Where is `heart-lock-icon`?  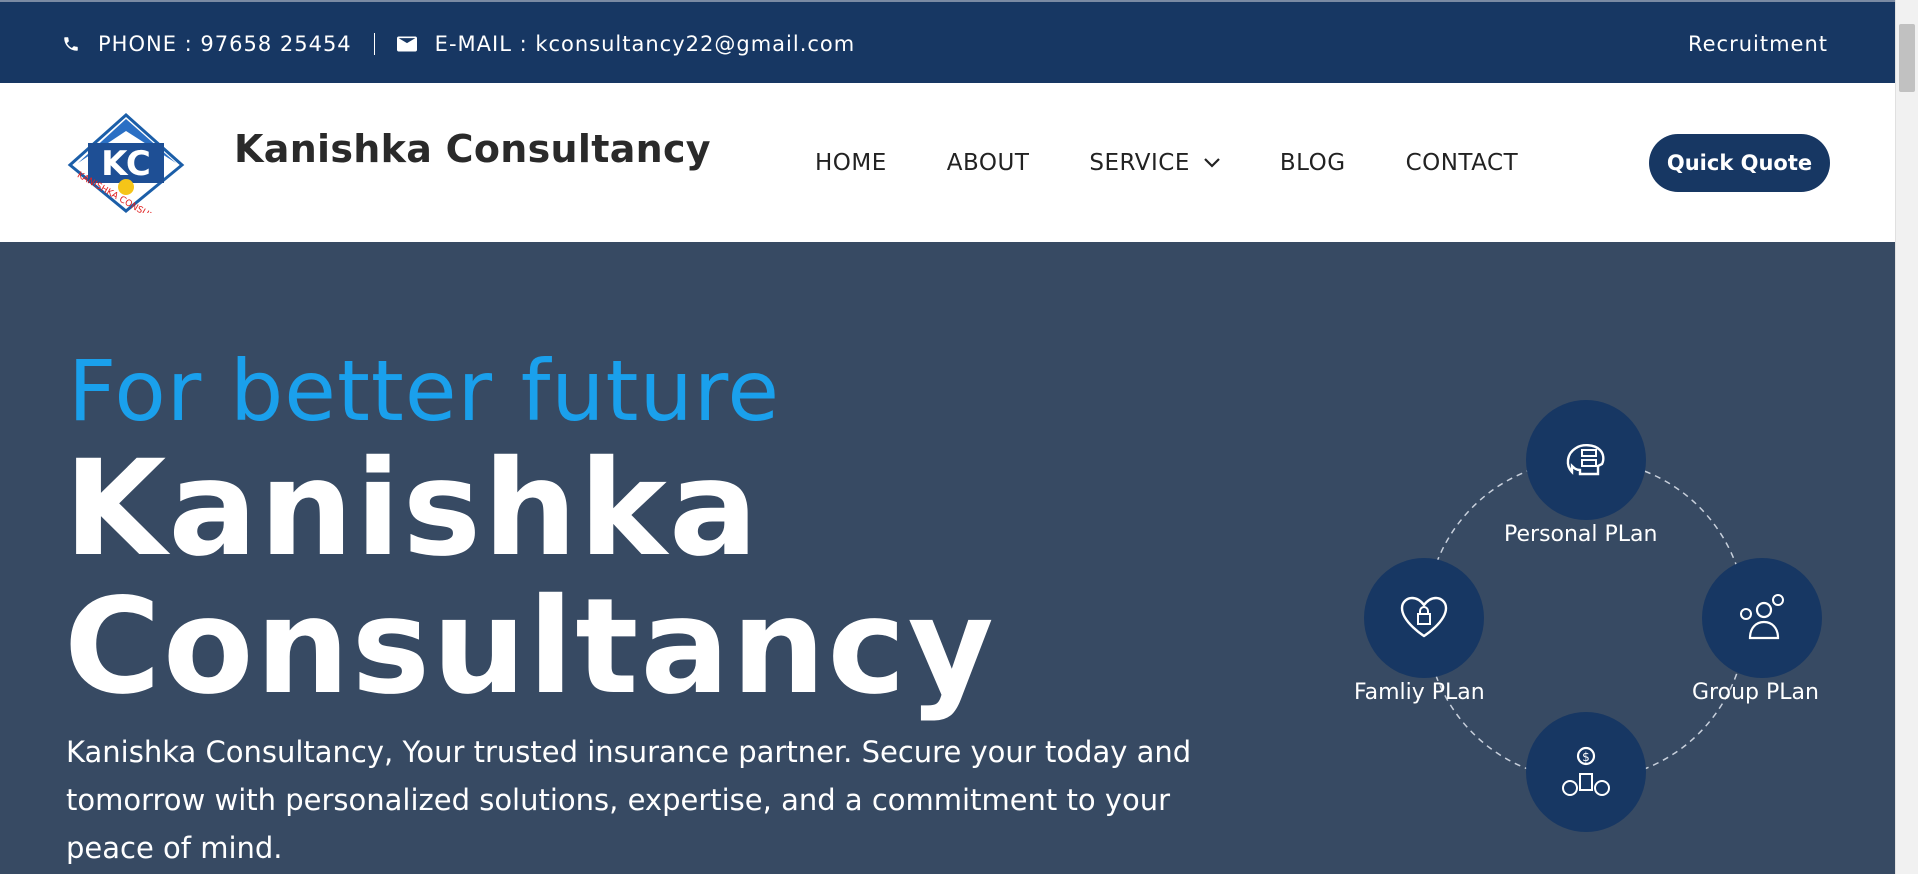 heart-lock-icon is located at coordinates (1424, 617).